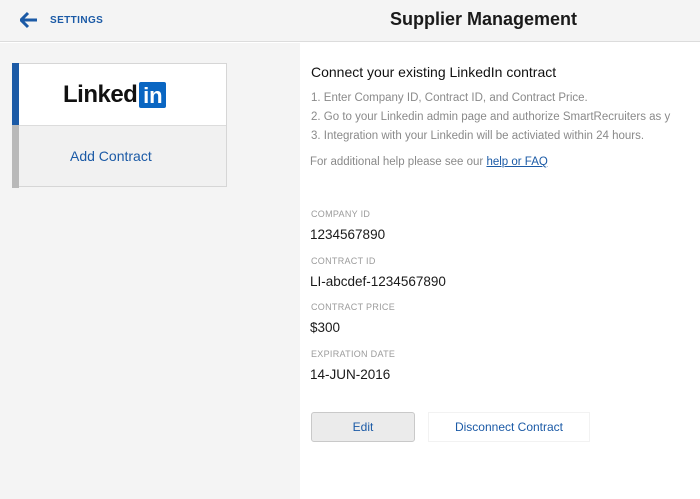 This screenshot has height=499, width=700. I want to click on add-contract-link: Add Contract, so click(111, 156).